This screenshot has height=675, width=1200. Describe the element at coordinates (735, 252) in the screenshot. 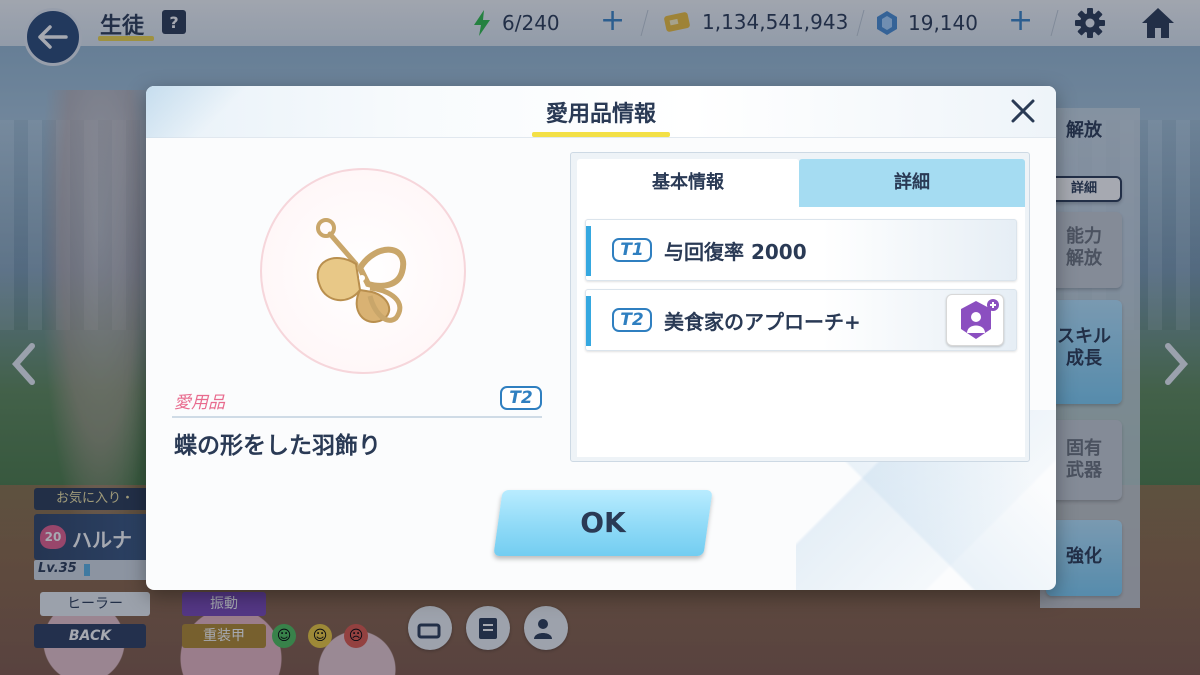

I see `row-text: 与回復率 2000` at that location.